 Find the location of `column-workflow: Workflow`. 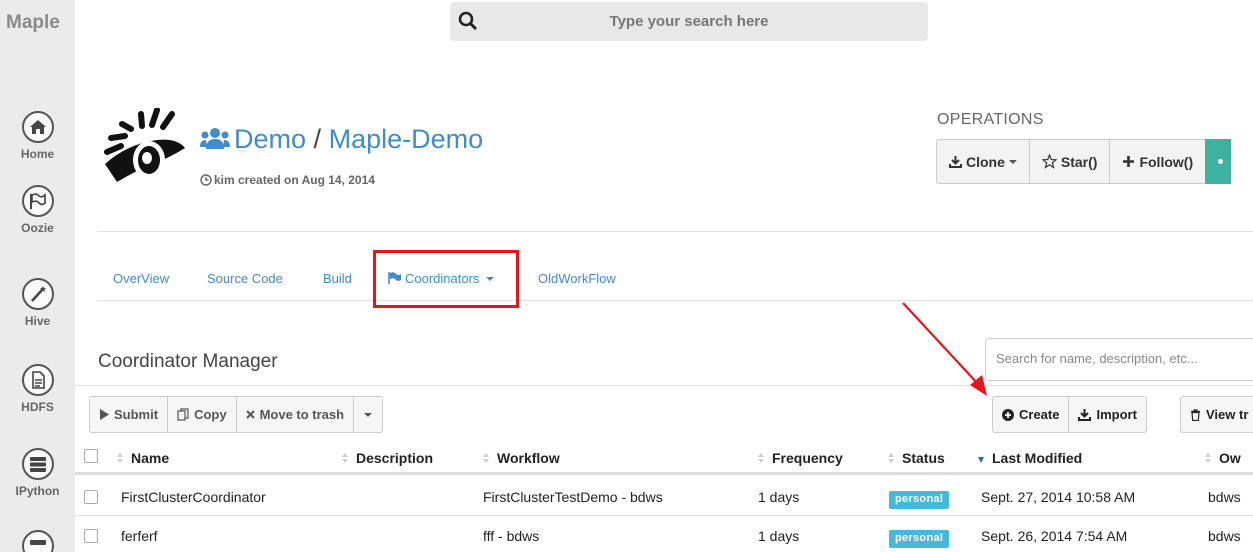

column-workflow: Workflow is located at coordinates (521, 458).